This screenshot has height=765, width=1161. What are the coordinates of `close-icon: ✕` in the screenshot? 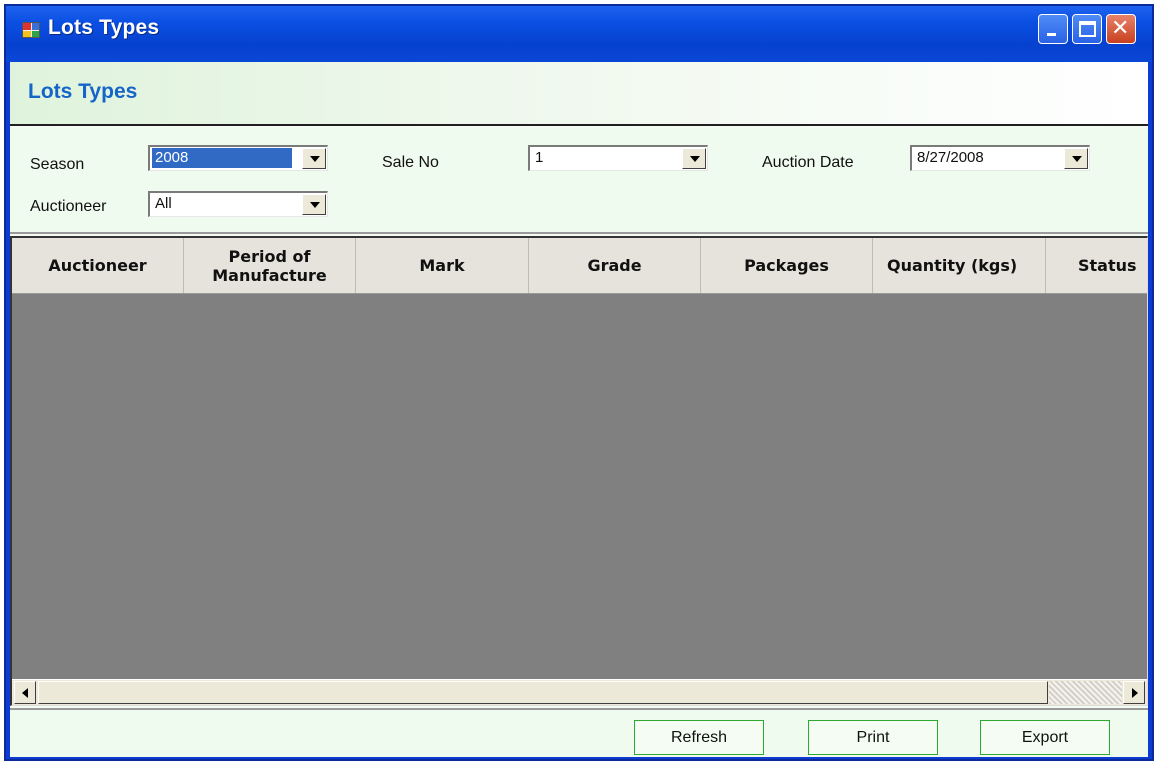 It's located at (1120, 28).